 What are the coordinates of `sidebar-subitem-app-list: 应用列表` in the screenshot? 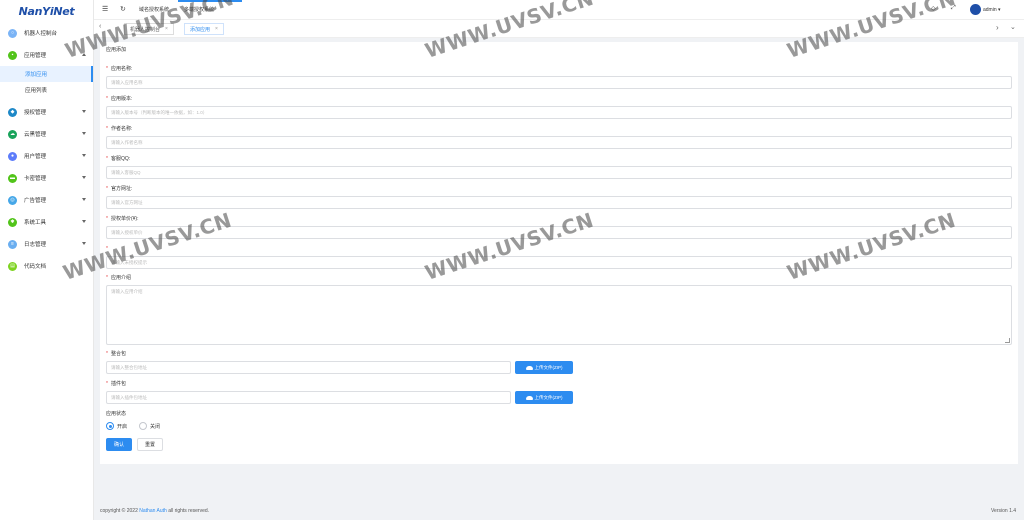 It's located at (46, 90).